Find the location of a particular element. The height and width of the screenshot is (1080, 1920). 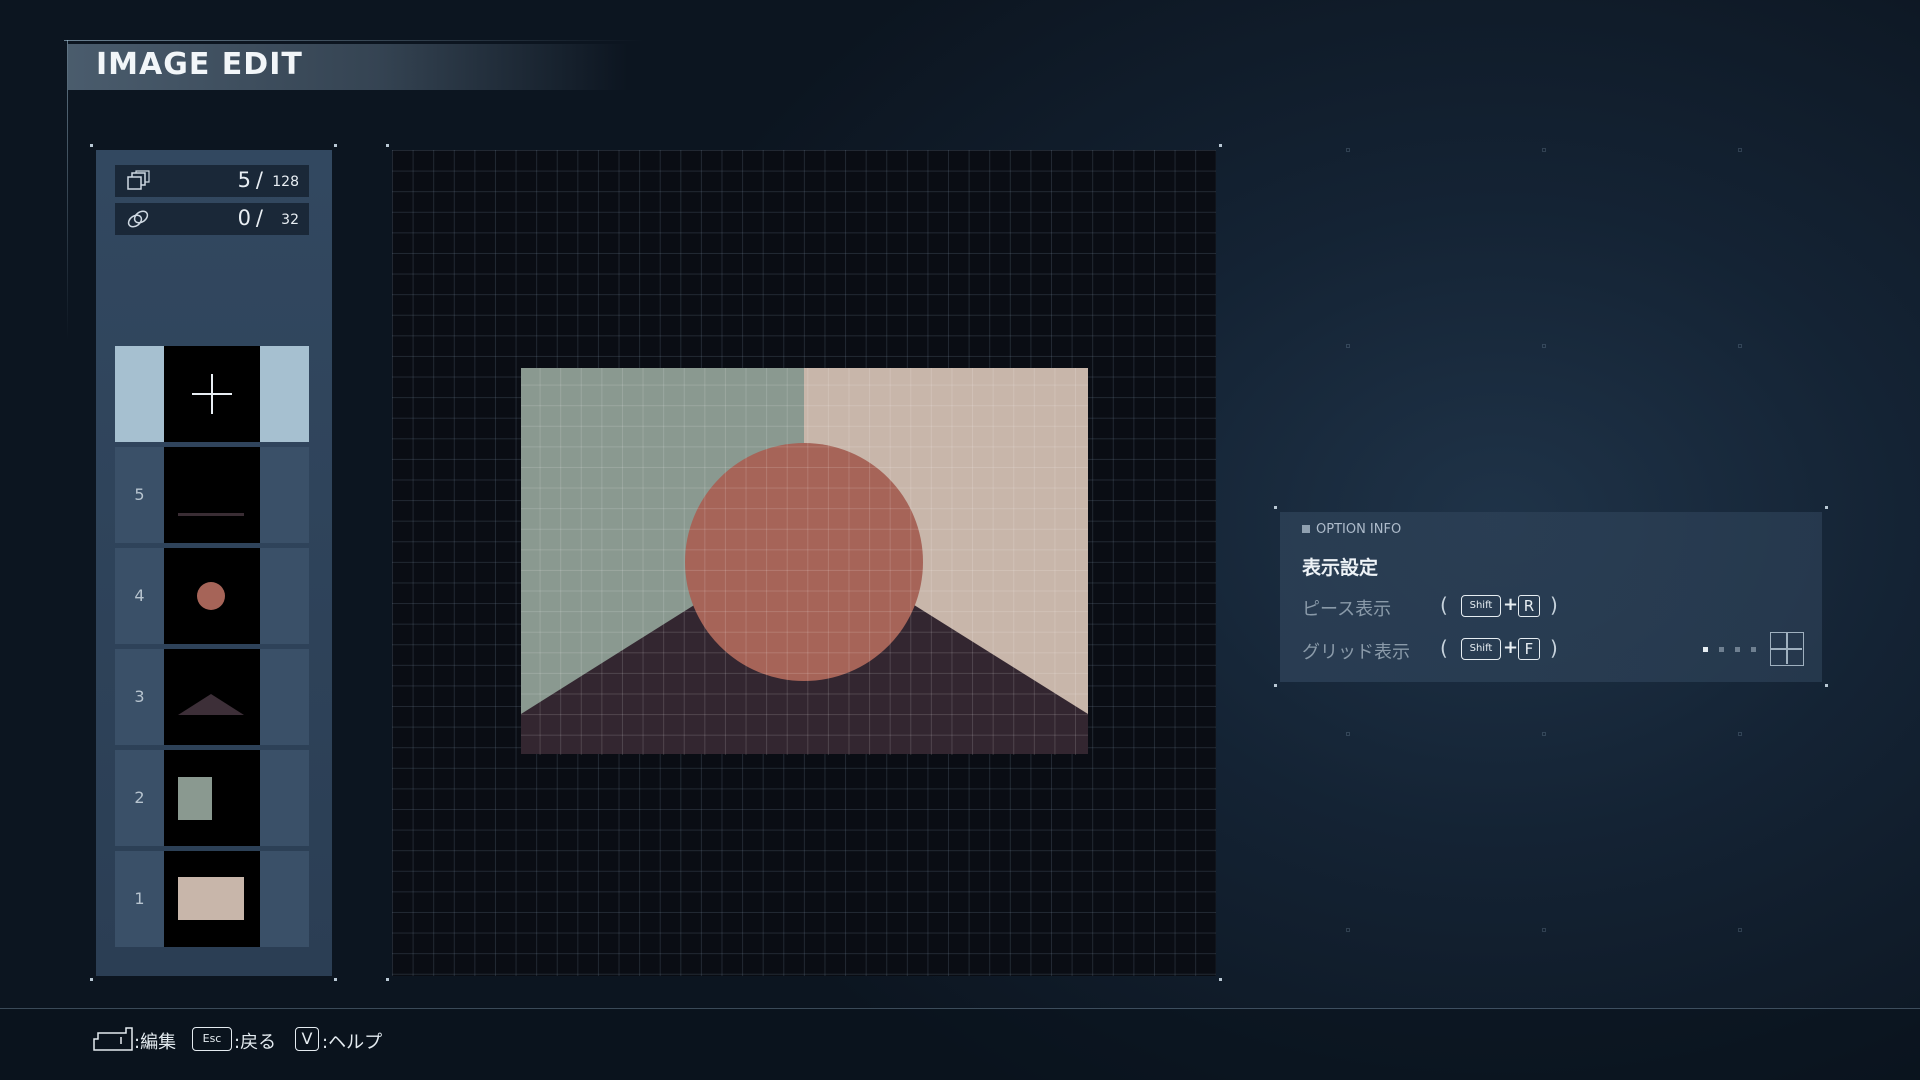

layer-thumb-rectangle is located at coordinates (212, 899).